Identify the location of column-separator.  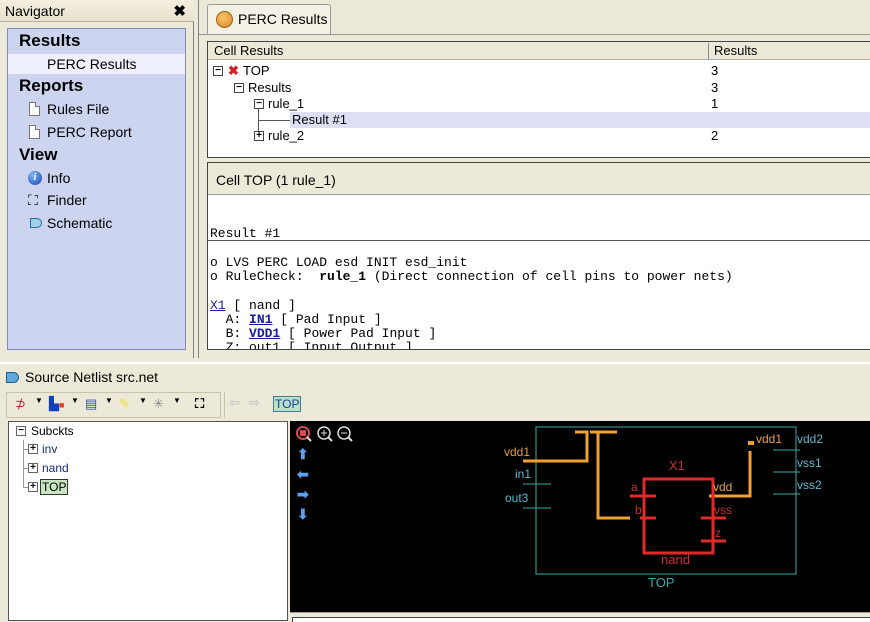
(708, 51).